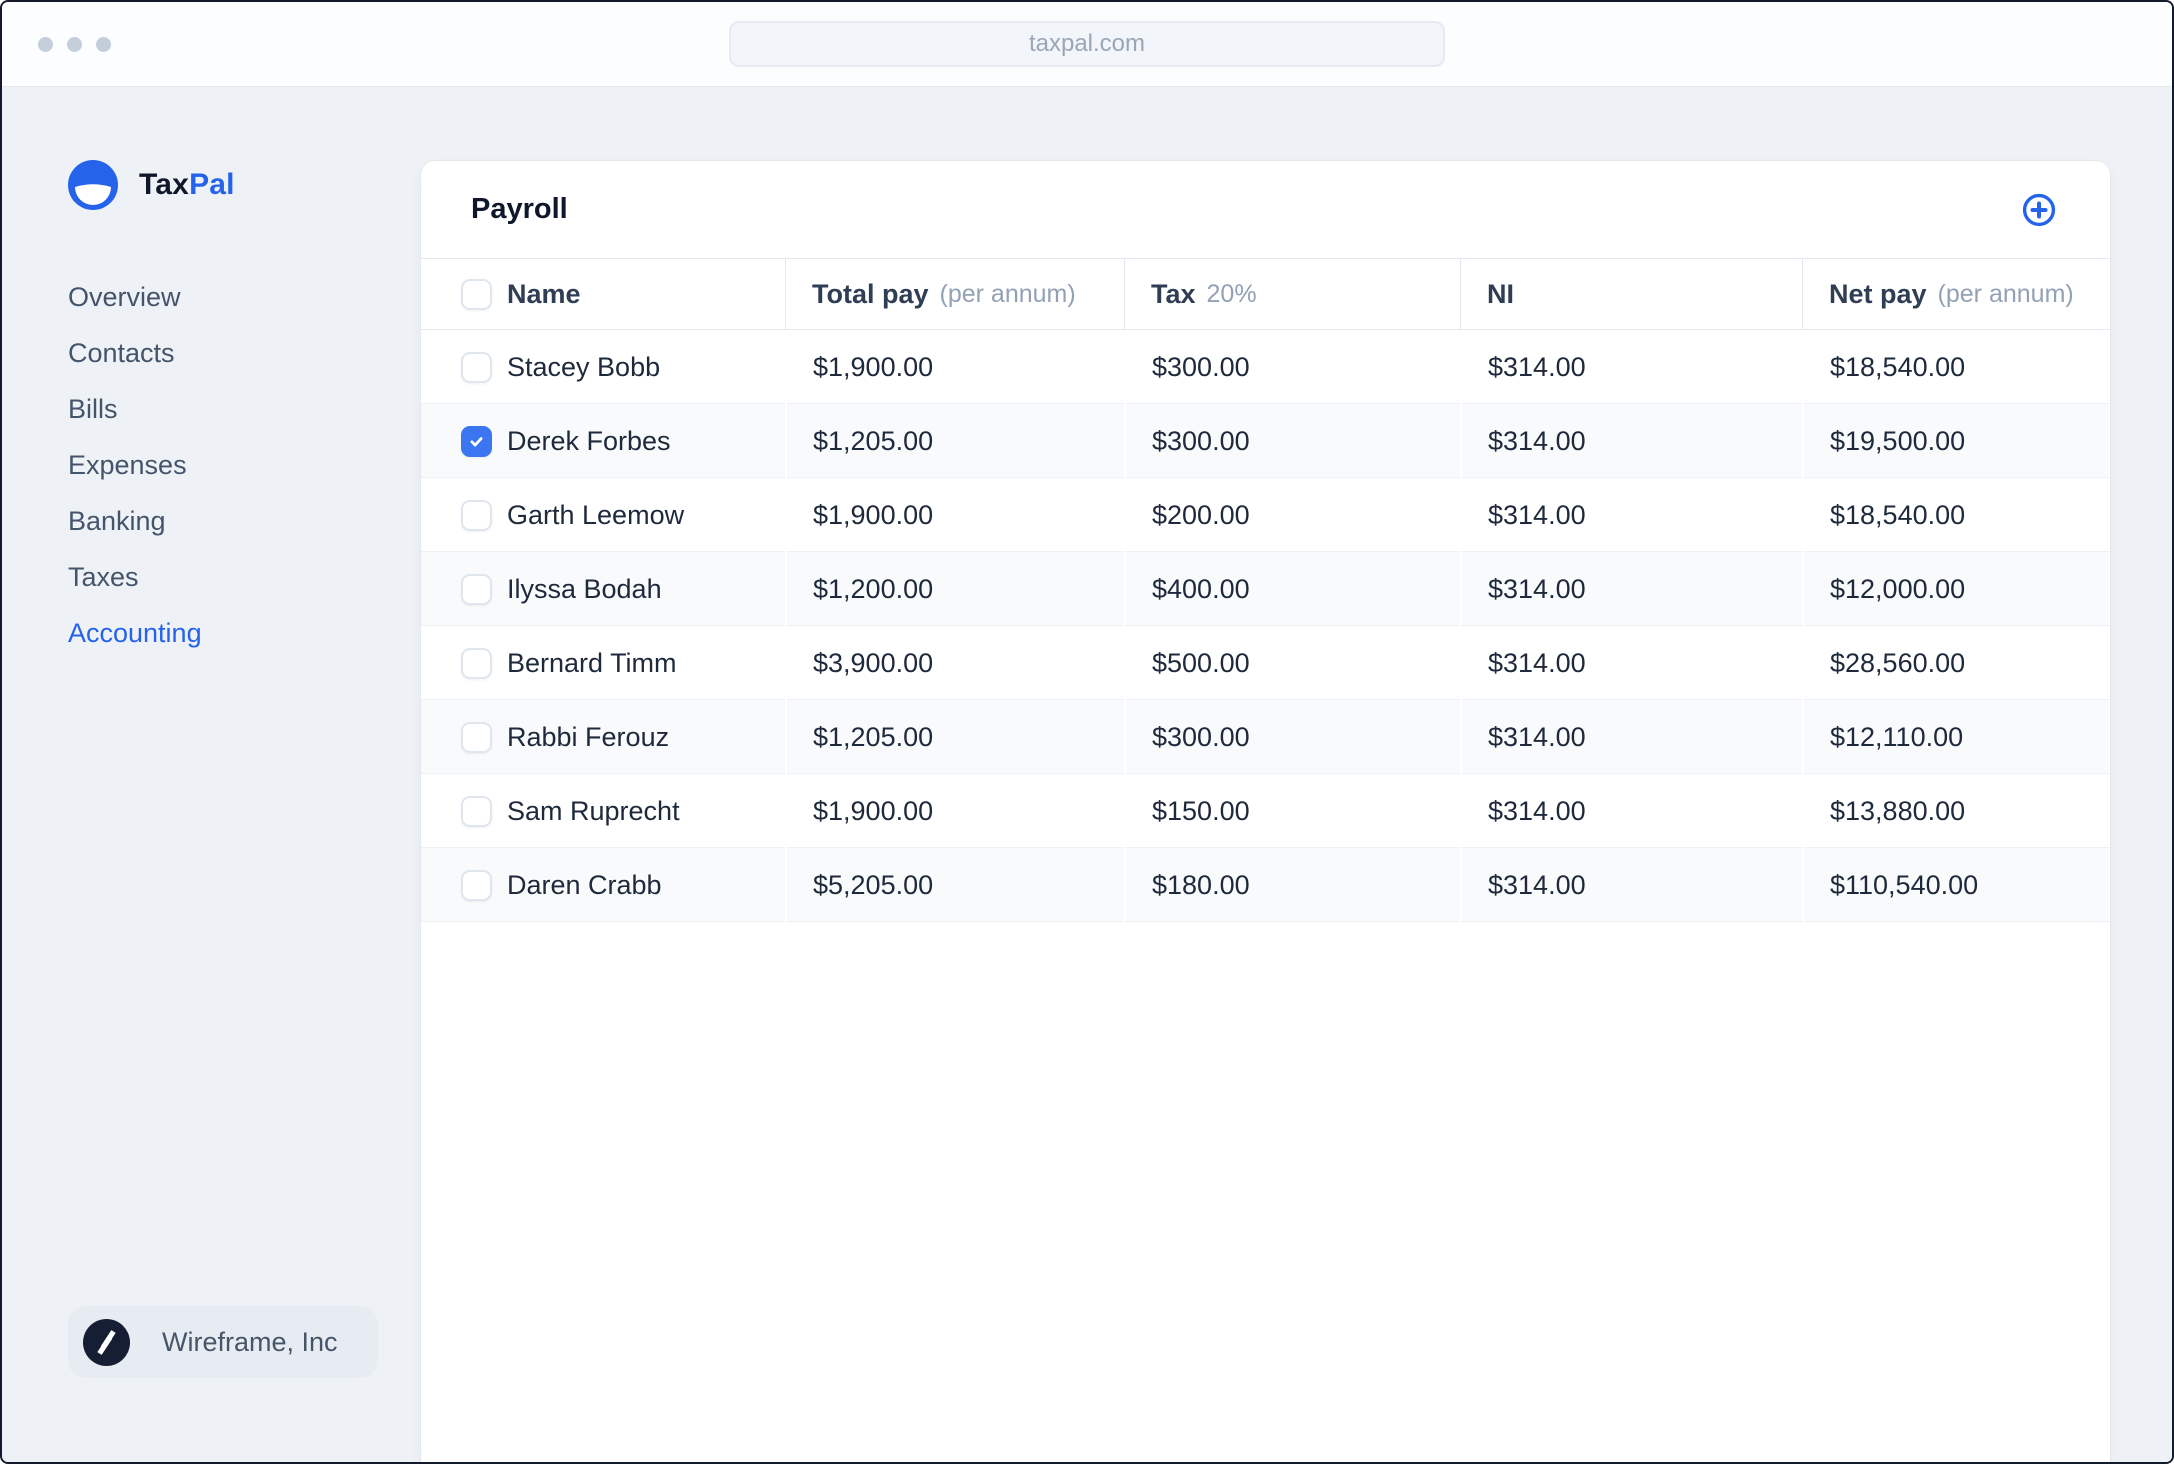 Image resolution: width=2174 pixels, height=1464 pixels. Describe the element at coordinates (603, 811) in the screenshot. I see `cell-name: Sam Ruprecht` at that location.